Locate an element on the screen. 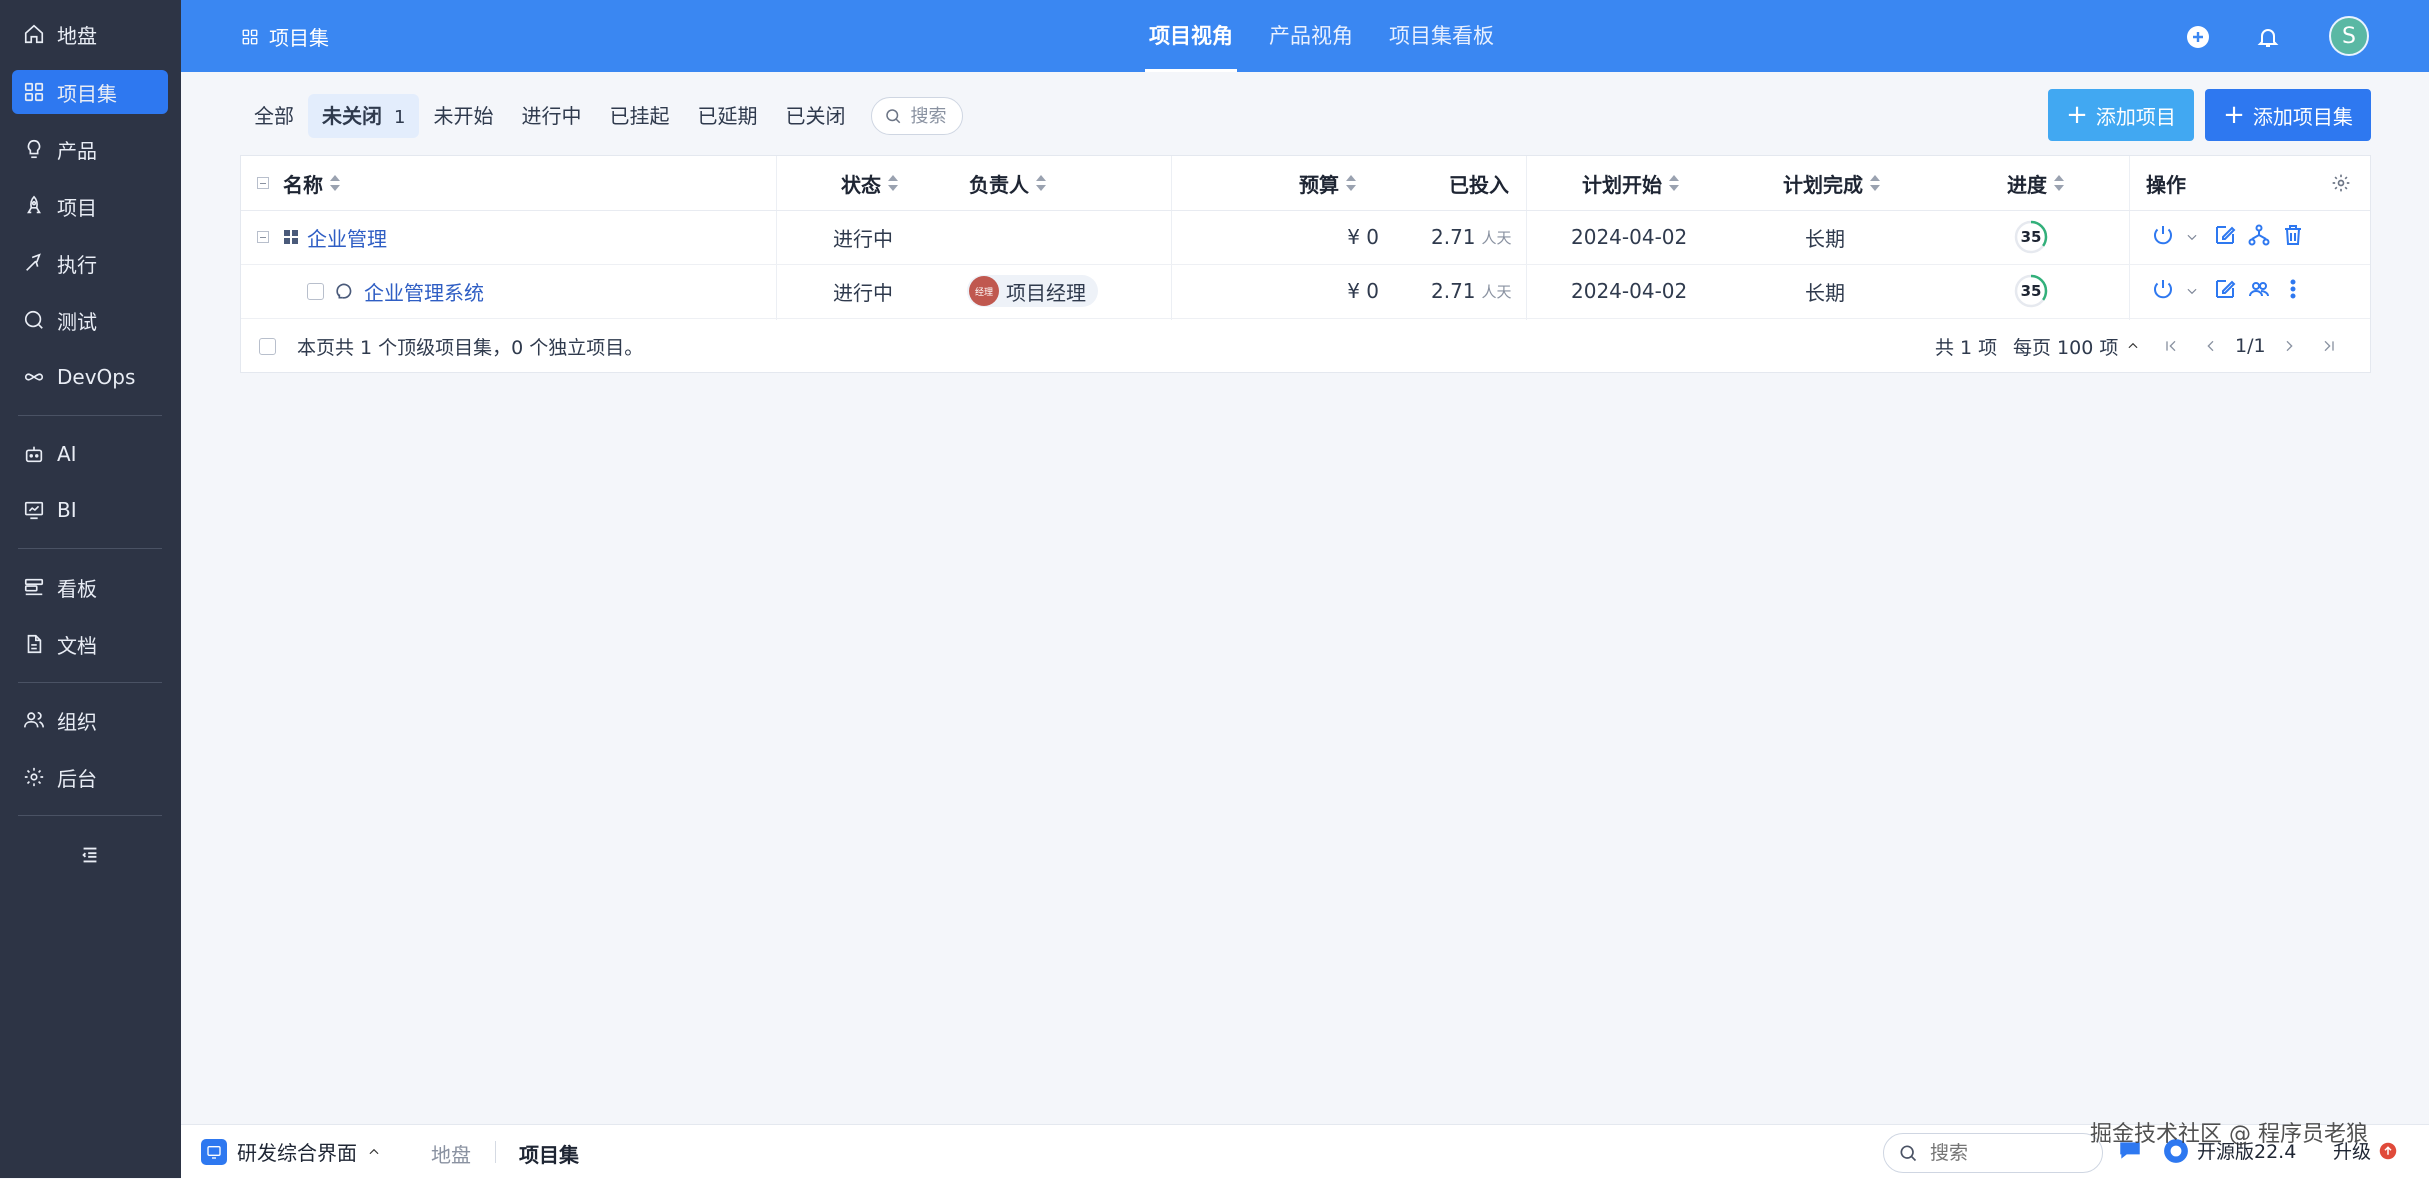 Image resolution: width=2429 pixels, height=1179 pixels. filter-delayed: 已延期 is located at coordinates (727, 116).